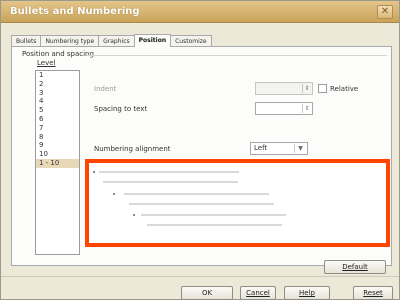 Image resolution: width=405 pixels, height=307 pixels. I want to click on footer-divider, so click(200, 276).